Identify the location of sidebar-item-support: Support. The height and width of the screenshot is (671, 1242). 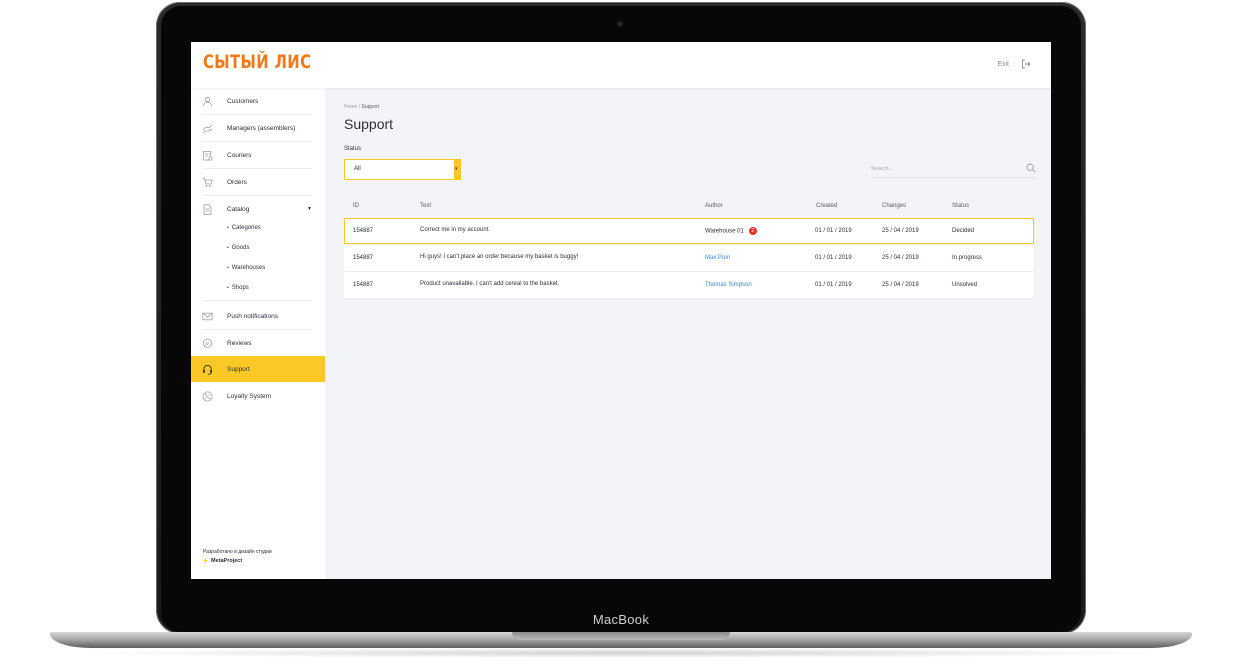
(258, 369).